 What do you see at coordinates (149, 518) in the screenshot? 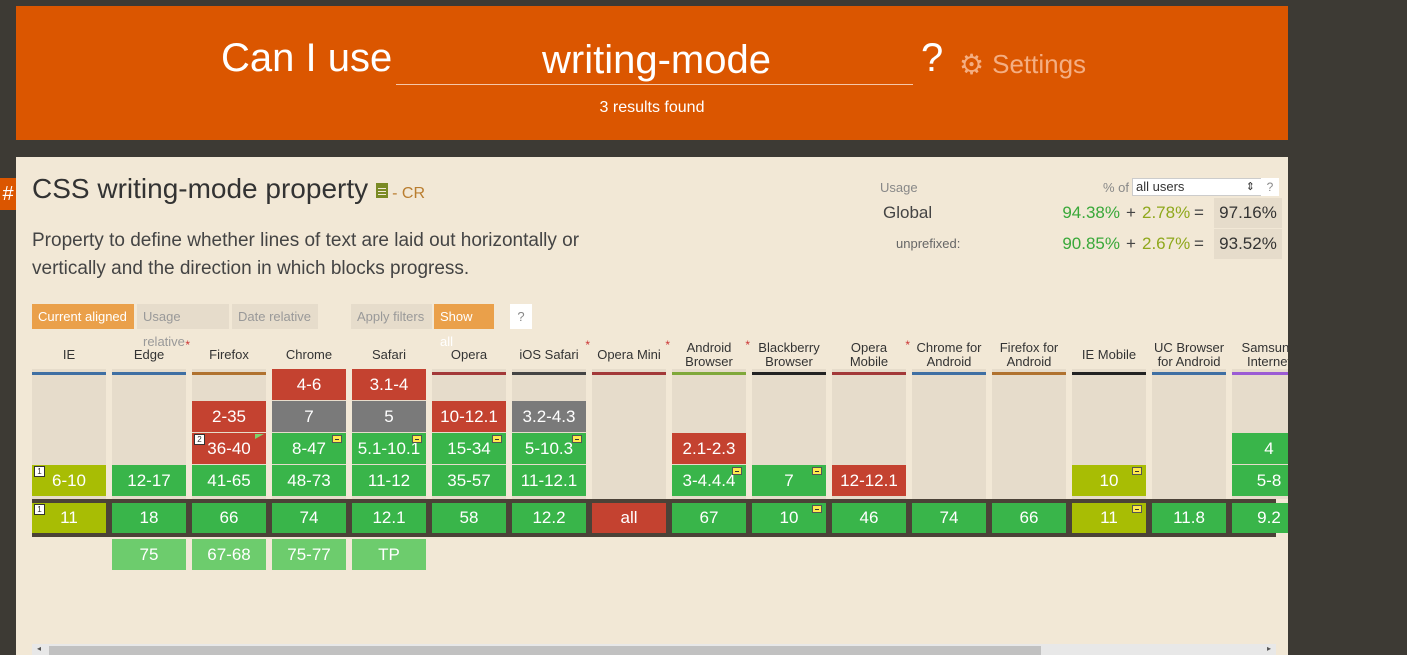
I see `support-cell: 18` at bounding box center [149, 518].